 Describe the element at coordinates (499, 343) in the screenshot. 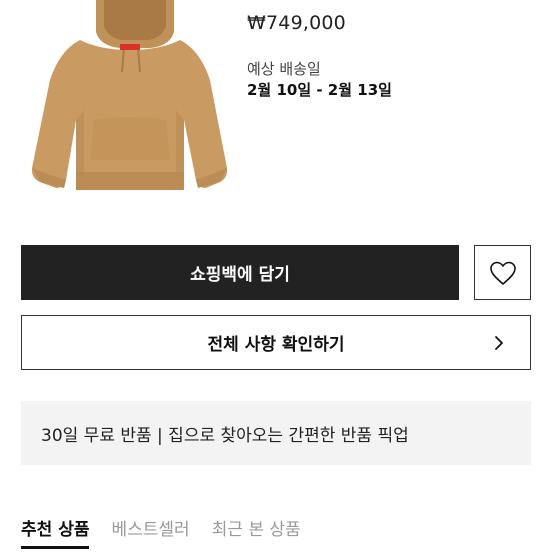

I see `chevron-right-icon` at that location.